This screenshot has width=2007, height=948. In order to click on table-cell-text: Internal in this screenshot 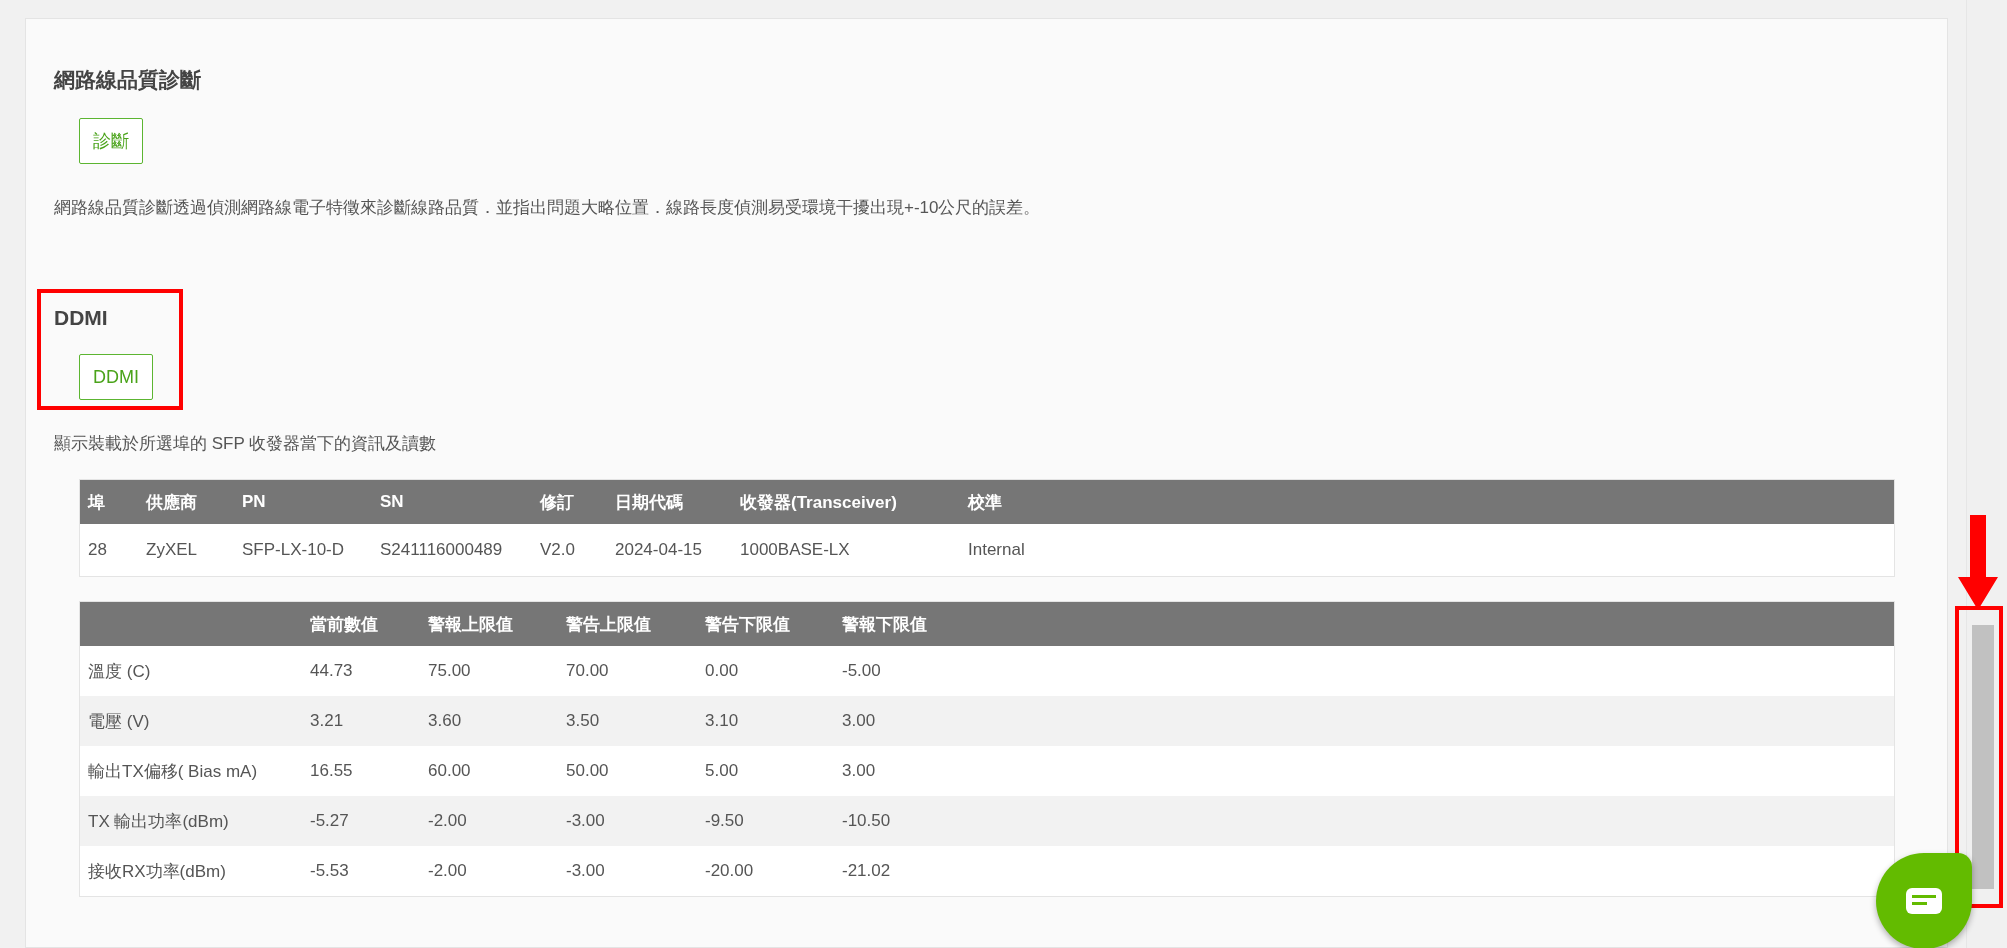, I will do `click(996, 550)`.